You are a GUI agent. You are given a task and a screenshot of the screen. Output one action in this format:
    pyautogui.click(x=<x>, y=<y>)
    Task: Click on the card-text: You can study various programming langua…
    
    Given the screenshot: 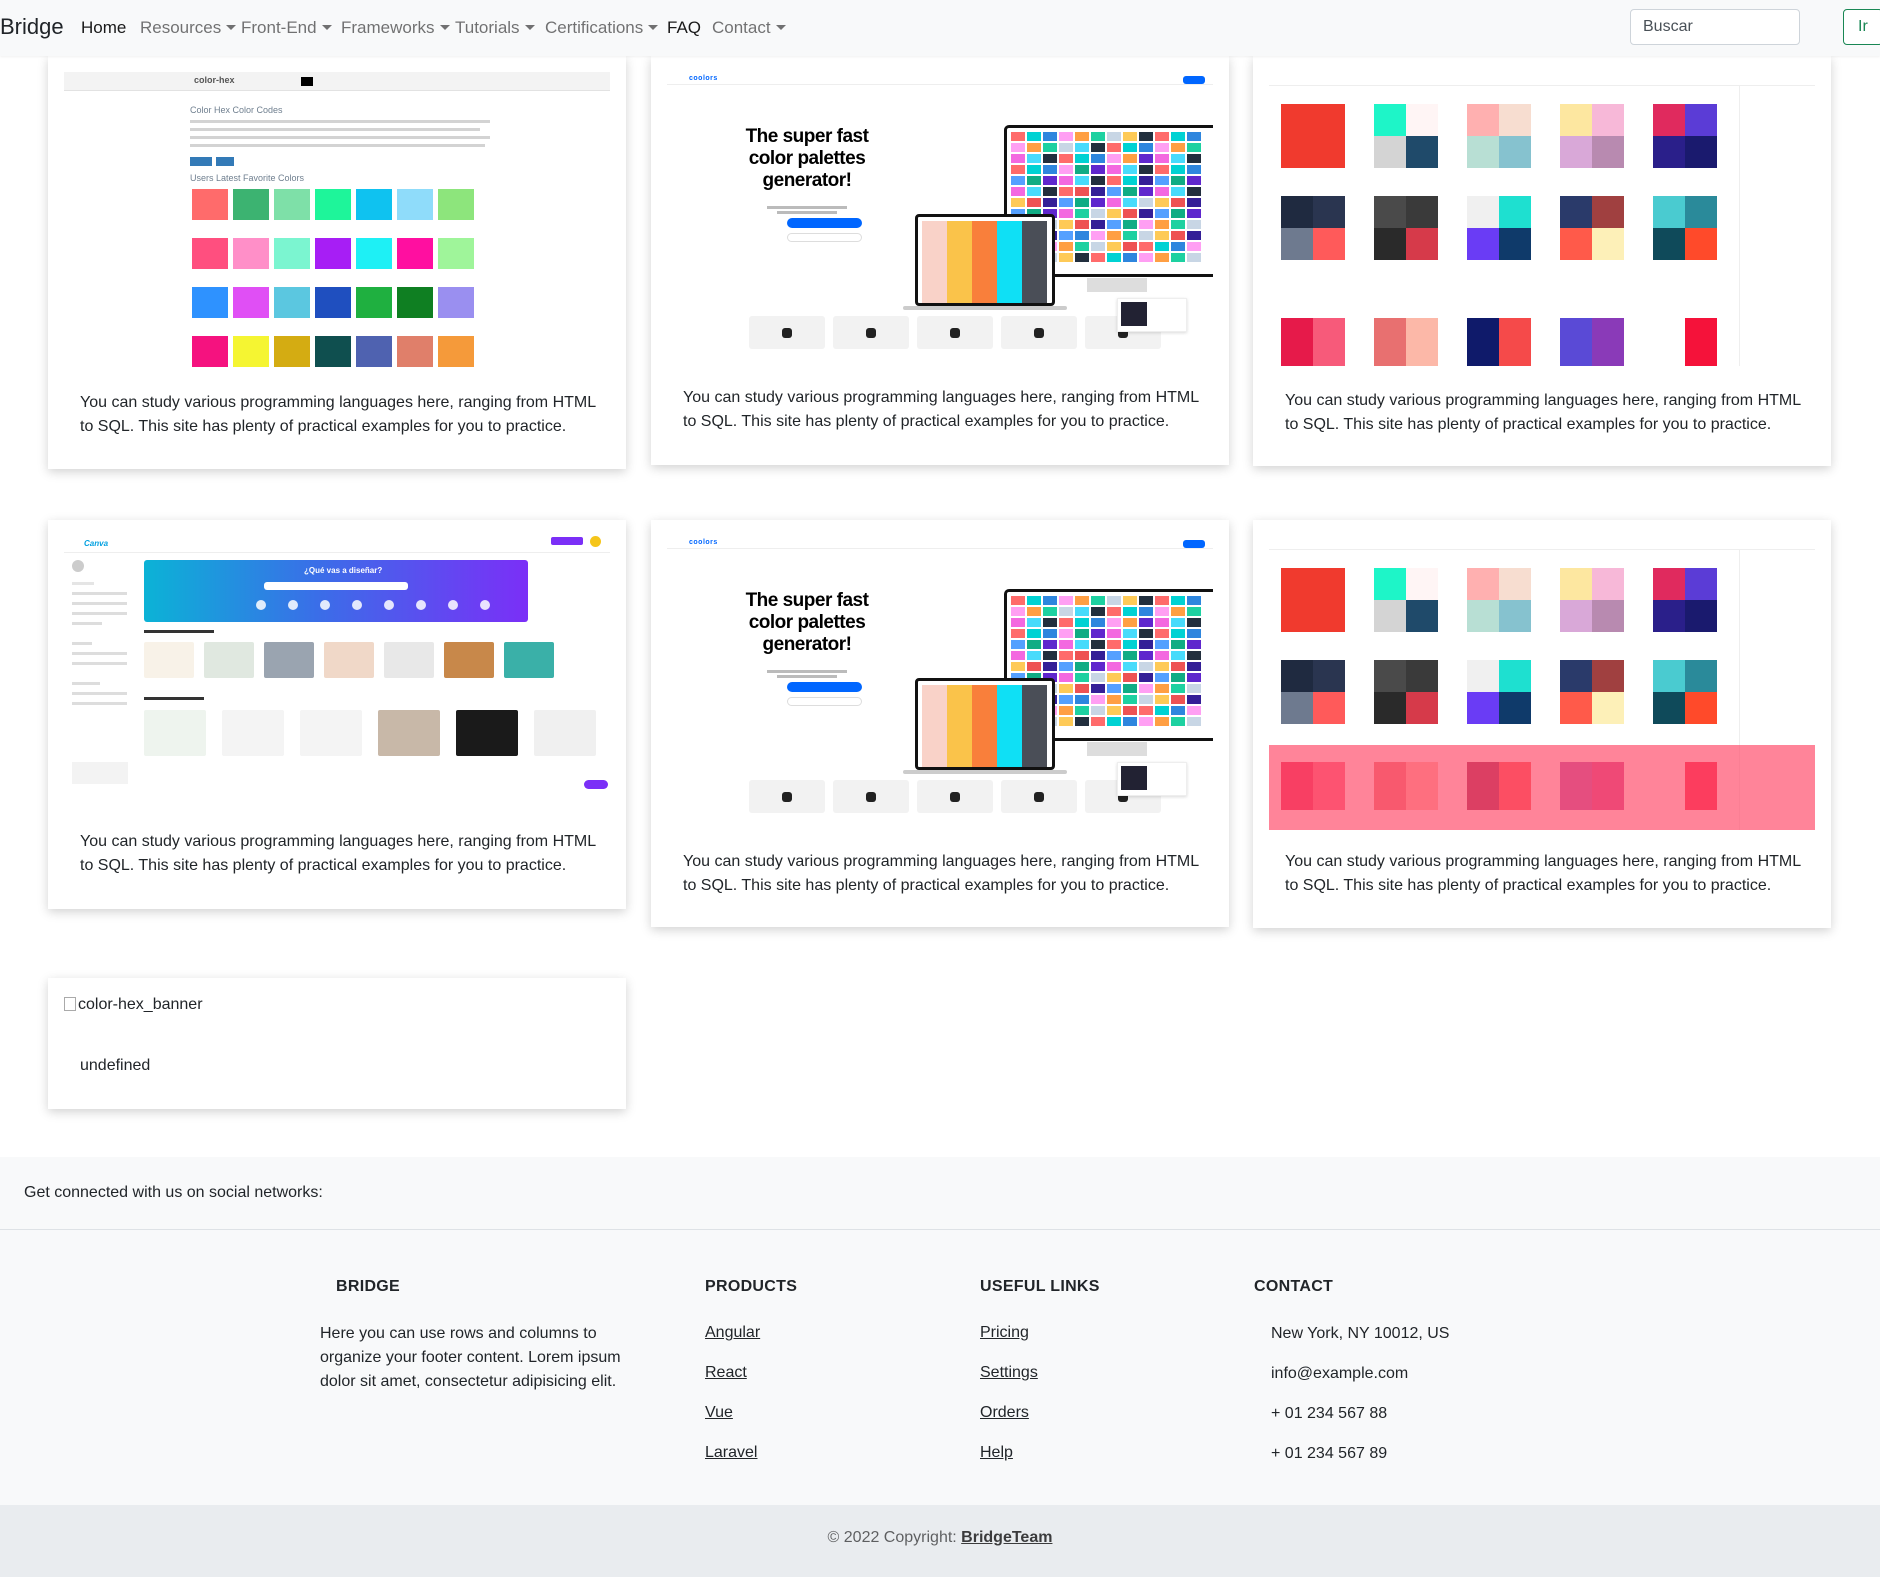 What is the action you would take?
    pyautogui.click(x=941, y=873)
    